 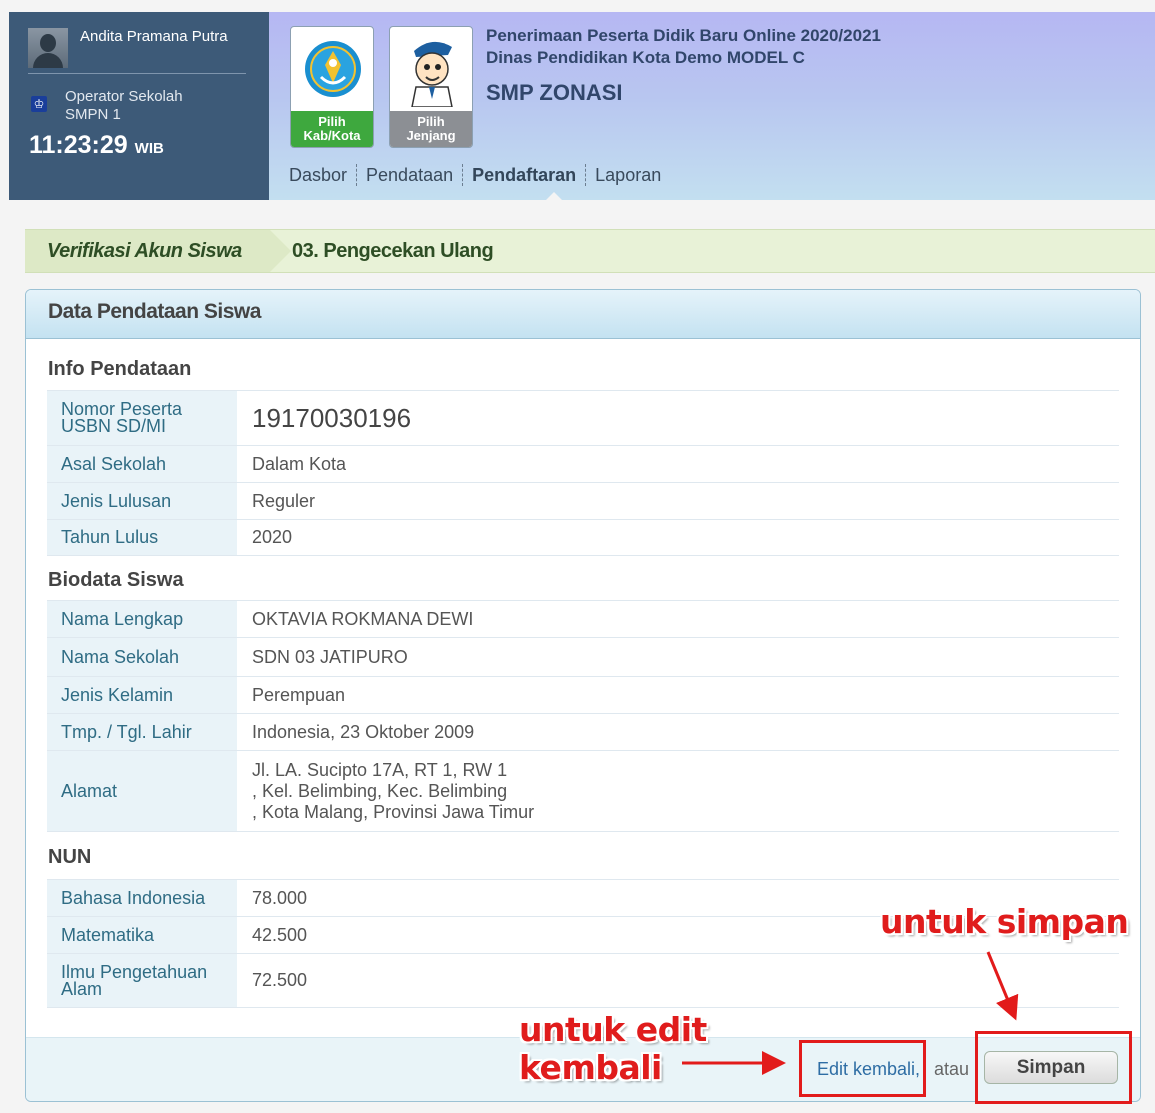 What do you see at coordinates (142, 935) in the screenshot?
I see `row-label: Matematika` at bounding box center [142, 935].